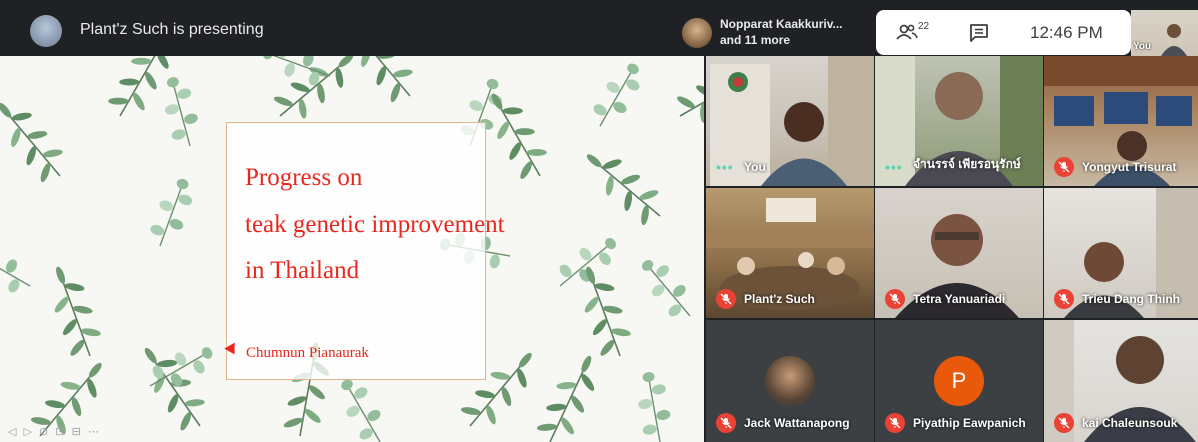 The image size is (1198, 442). I want to click on video-tile-participant-9: kai Chaleunsouk, so click(1121, 381).